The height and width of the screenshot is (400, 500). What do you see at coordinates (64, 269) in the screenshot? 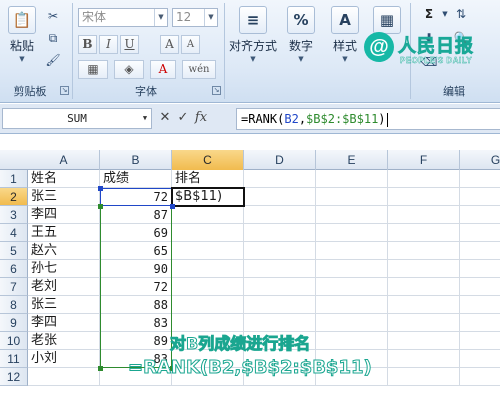
I see `cell-a6: 孙七` at bounding box center [64, 269].